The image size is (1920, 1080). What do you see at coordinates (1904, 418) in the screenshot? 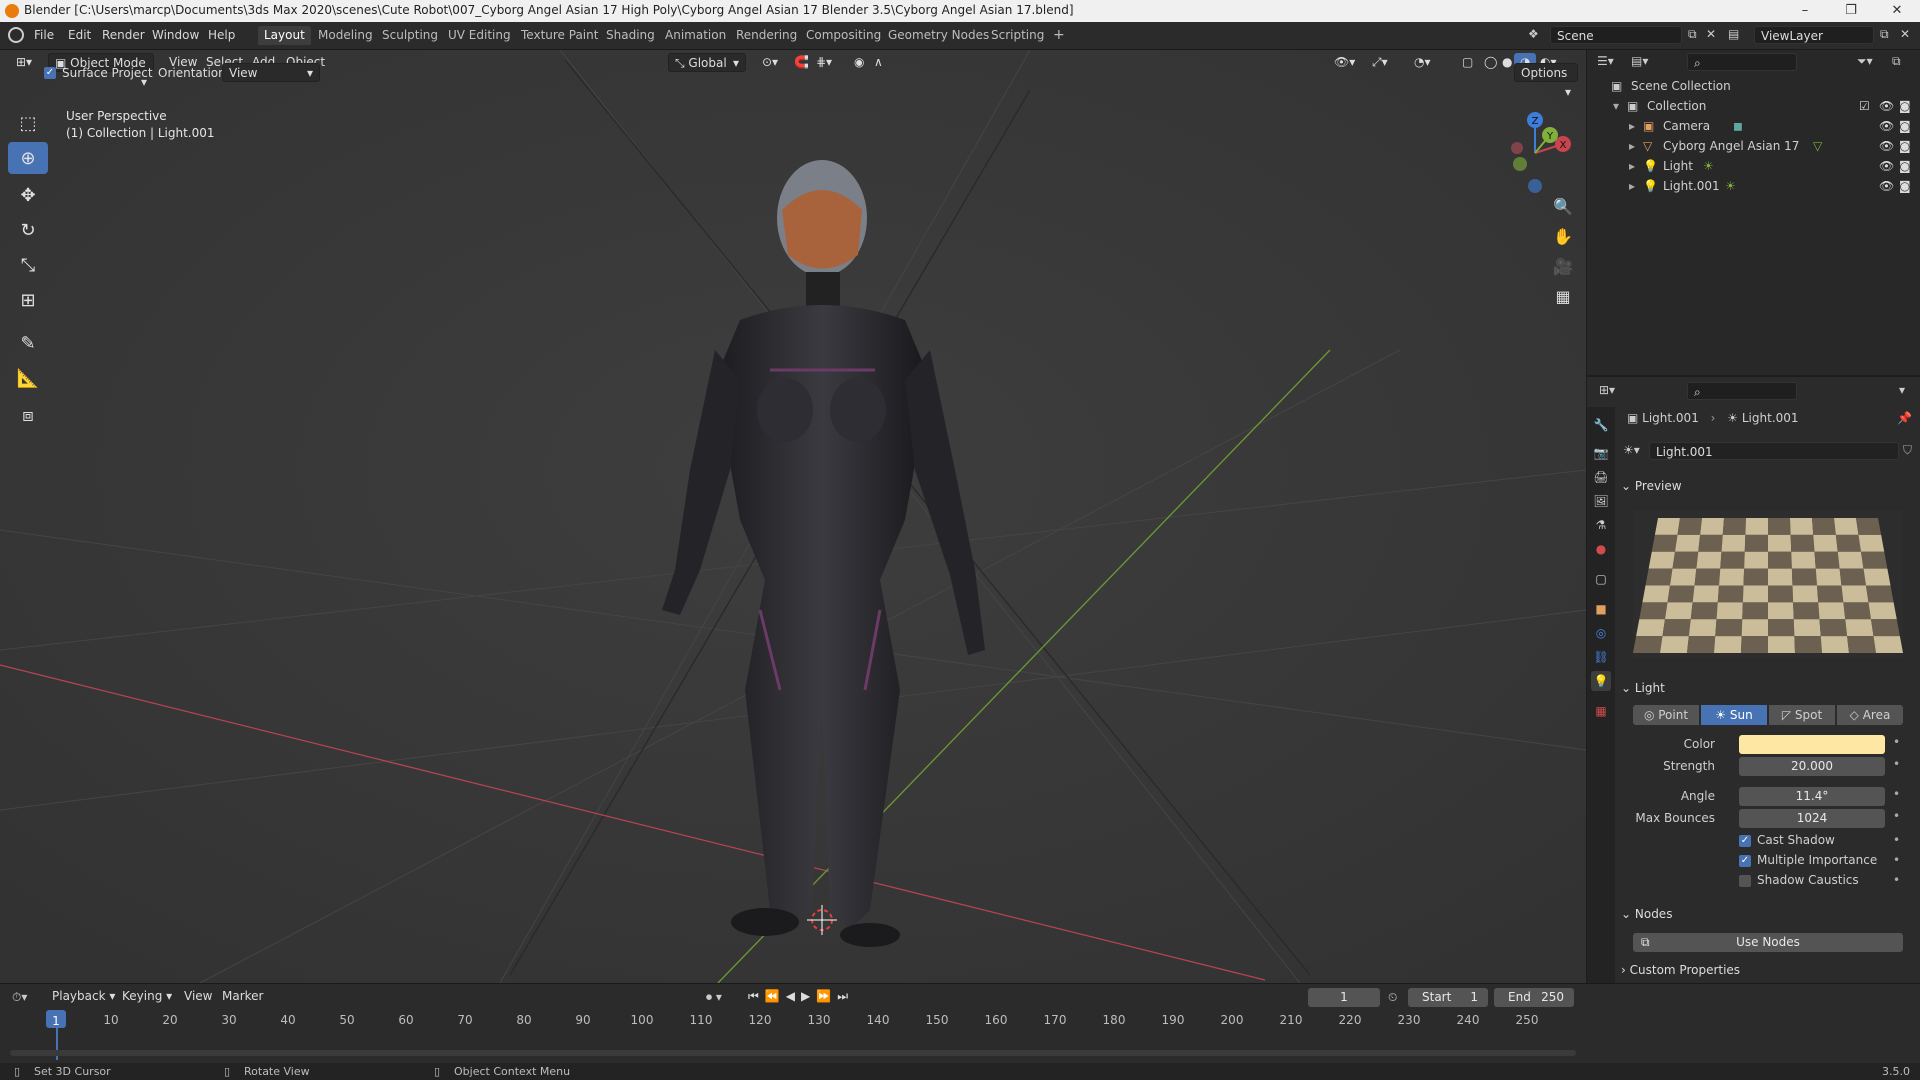
I see `pin-icon: 📌` at bounding box center [1904, 418].